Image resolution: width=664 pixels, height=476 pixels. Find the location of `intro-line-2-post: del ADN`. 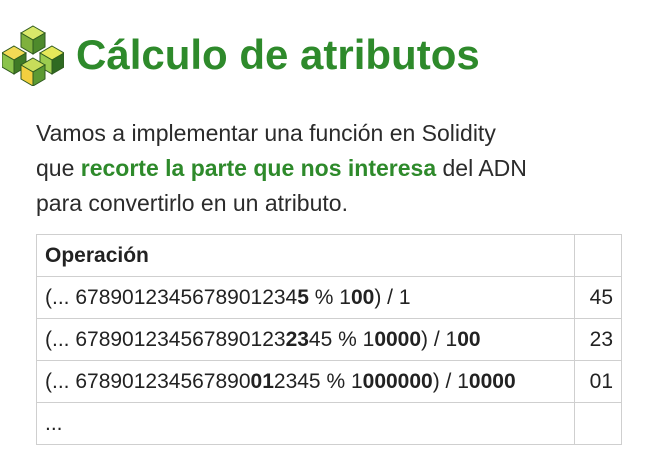

intro-line-2-post: del ADN is located at coordinates (481, 168).